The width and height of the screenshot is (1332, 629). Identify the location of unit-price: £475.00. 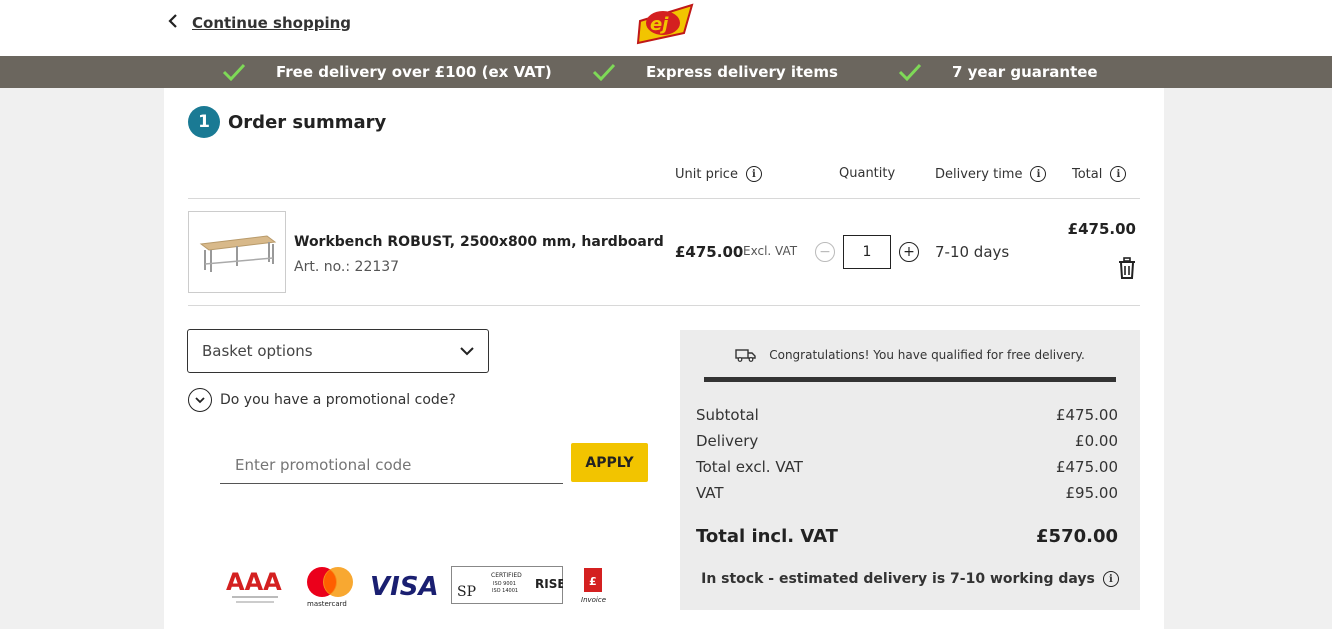
(709, 252).